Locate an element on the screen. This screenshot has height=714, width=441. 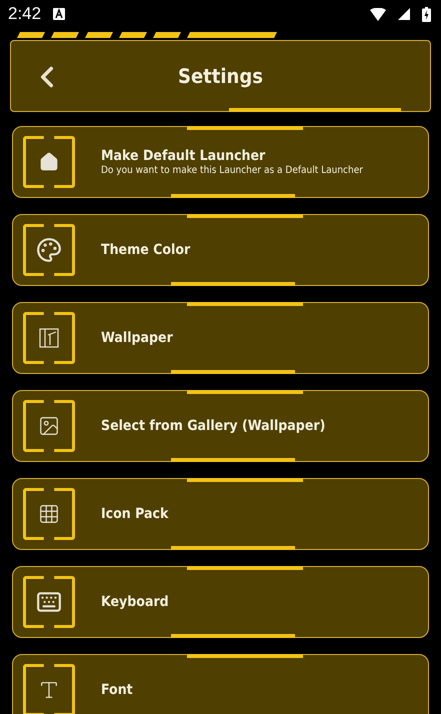
item-title: Wallpaper is located at coordinates (137, 338).